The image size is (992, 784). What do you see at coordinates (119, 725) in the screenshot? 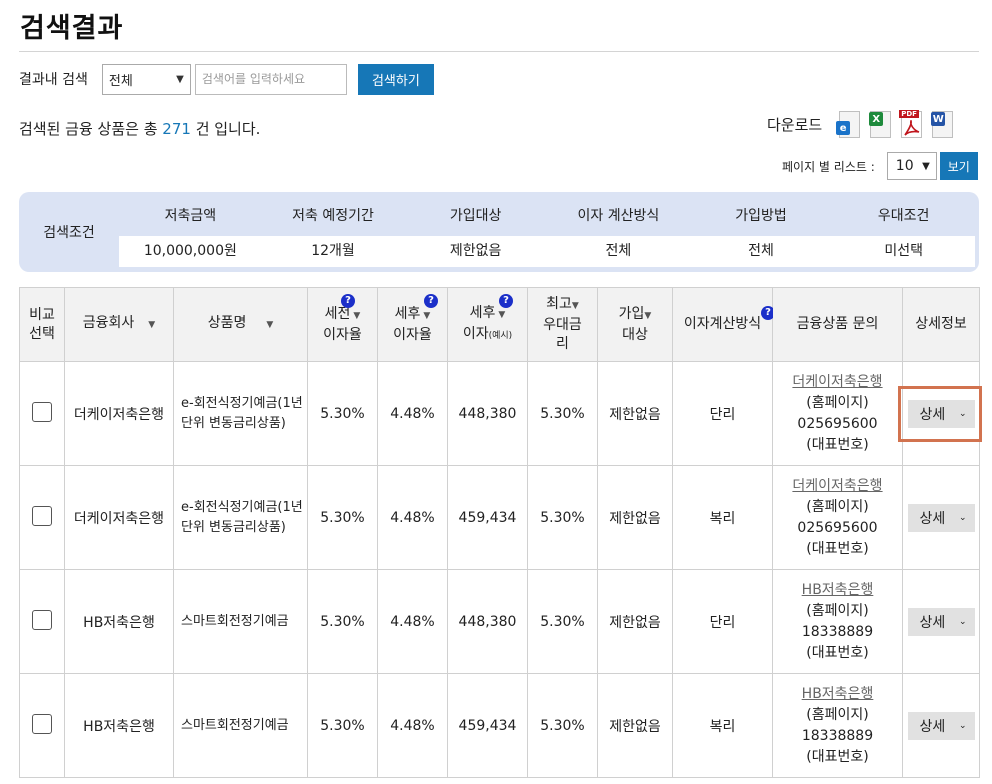
I see `company-cell: HB저축은행` at bounding box center [119, 725].